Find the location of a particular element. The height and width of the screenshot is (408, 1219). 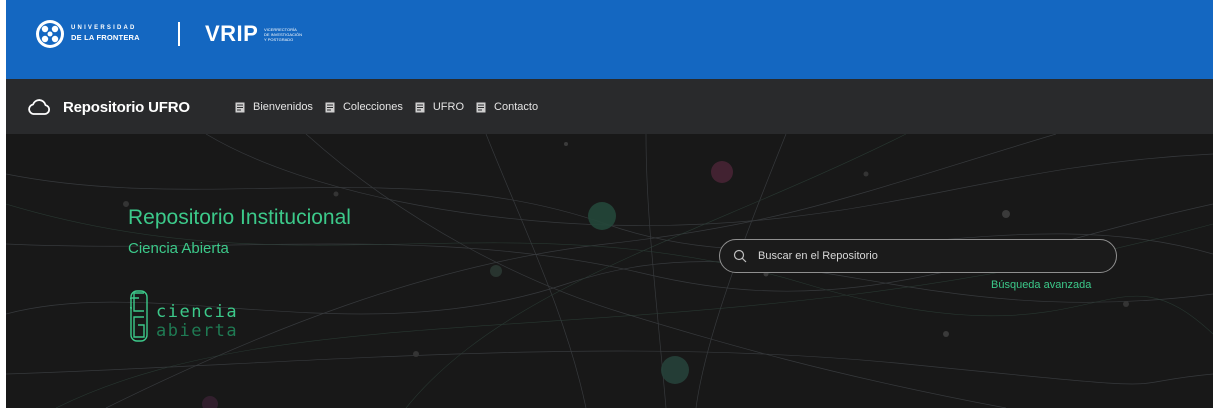

nav-item-contacto: Contacto is located at coordinates (507, 107).